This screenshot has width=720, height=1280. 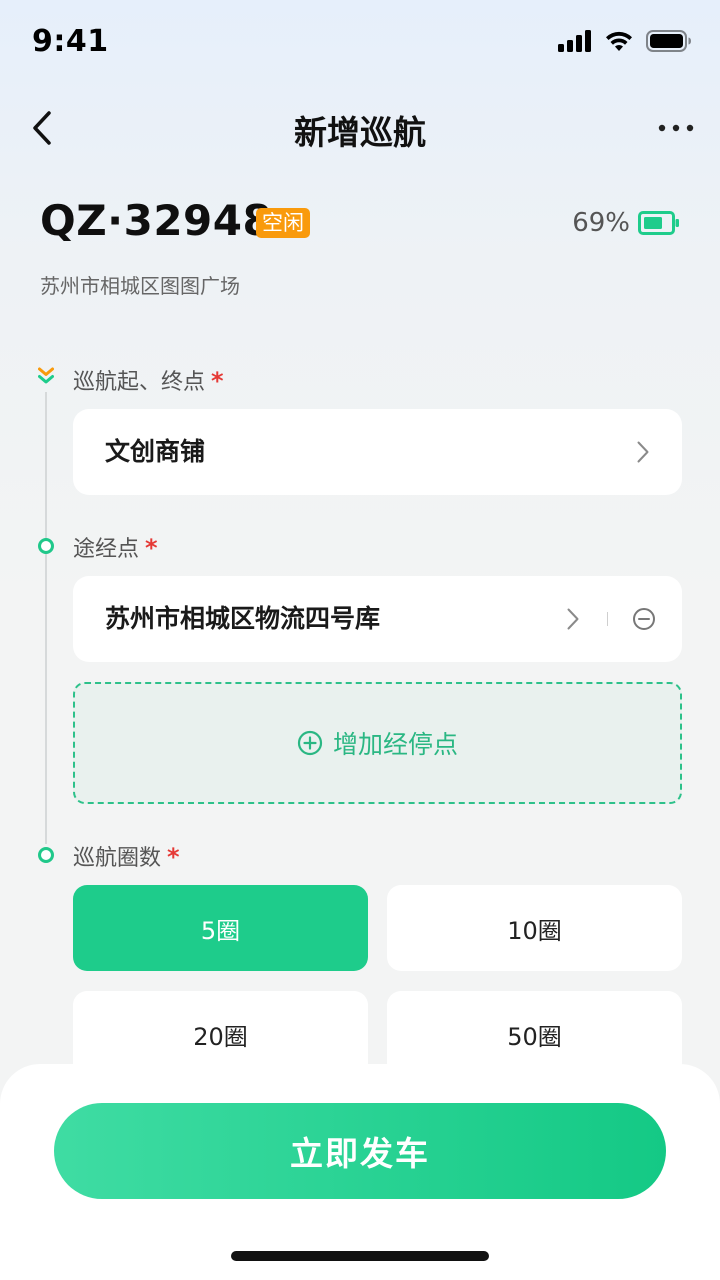 I want to click on add-stop-button: 增加经停点, so click(x=377, y=743).